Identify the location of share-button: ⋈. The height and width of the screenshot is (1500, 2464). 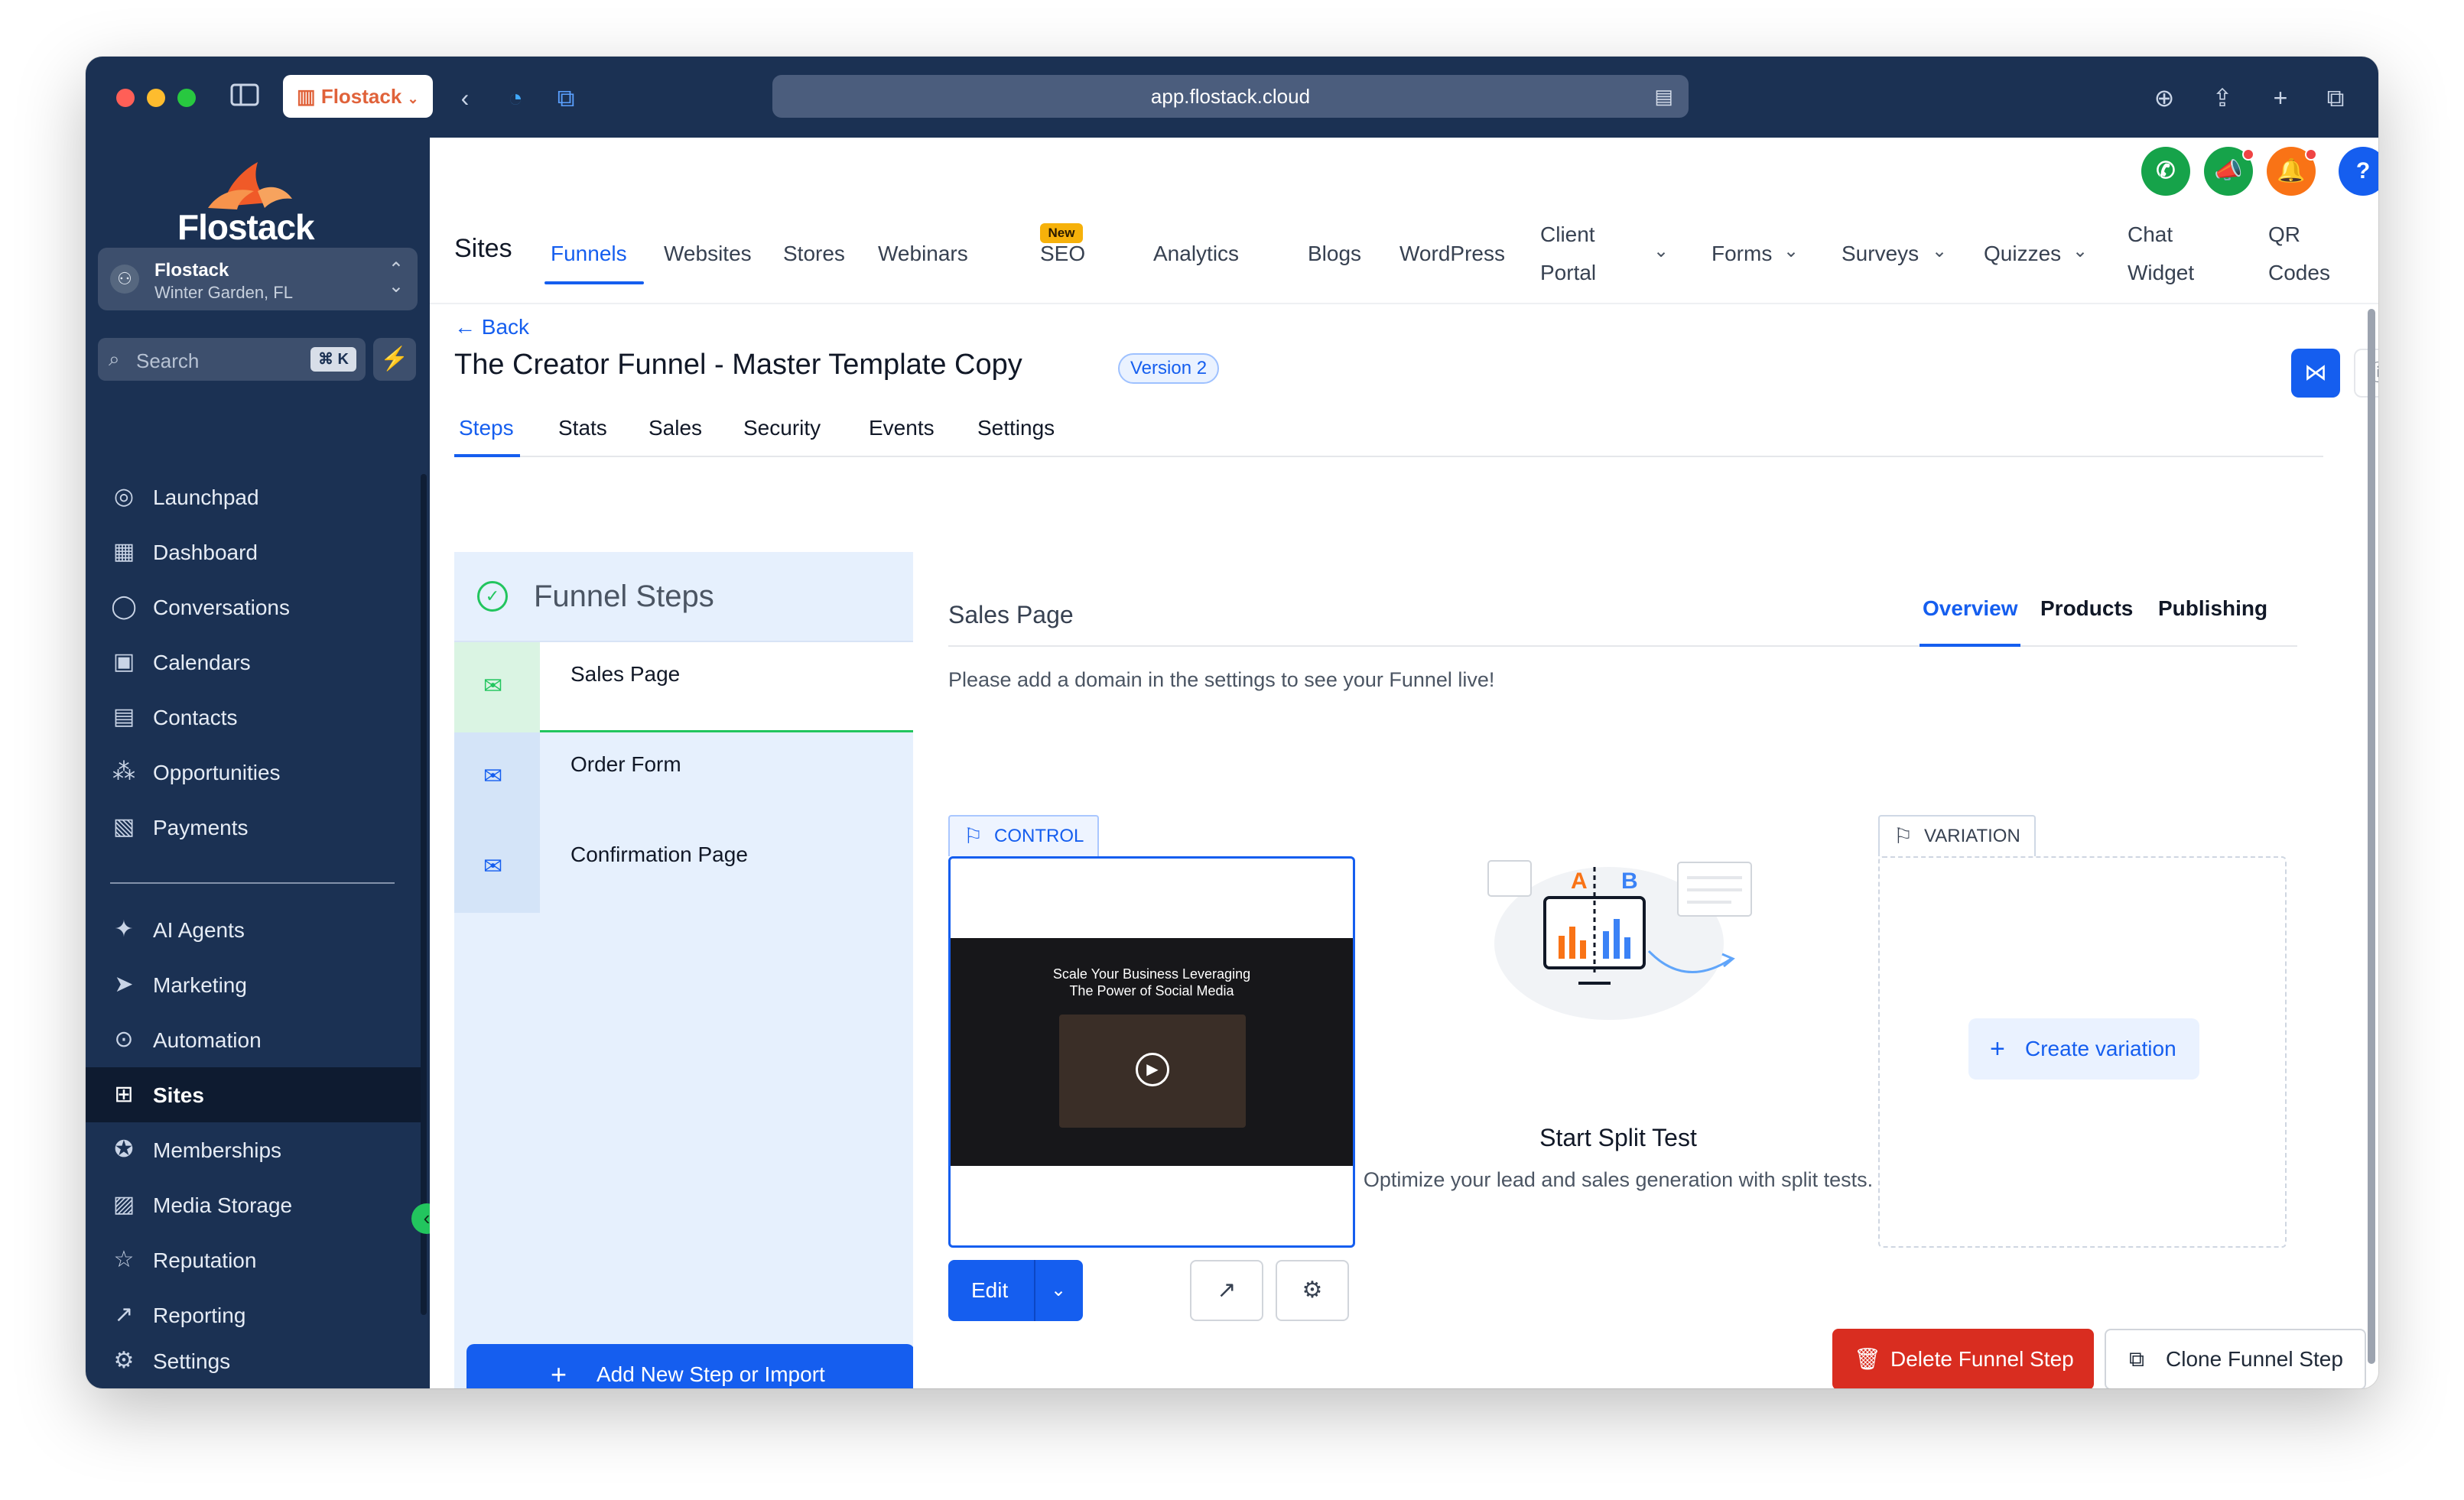
(2315, 373).